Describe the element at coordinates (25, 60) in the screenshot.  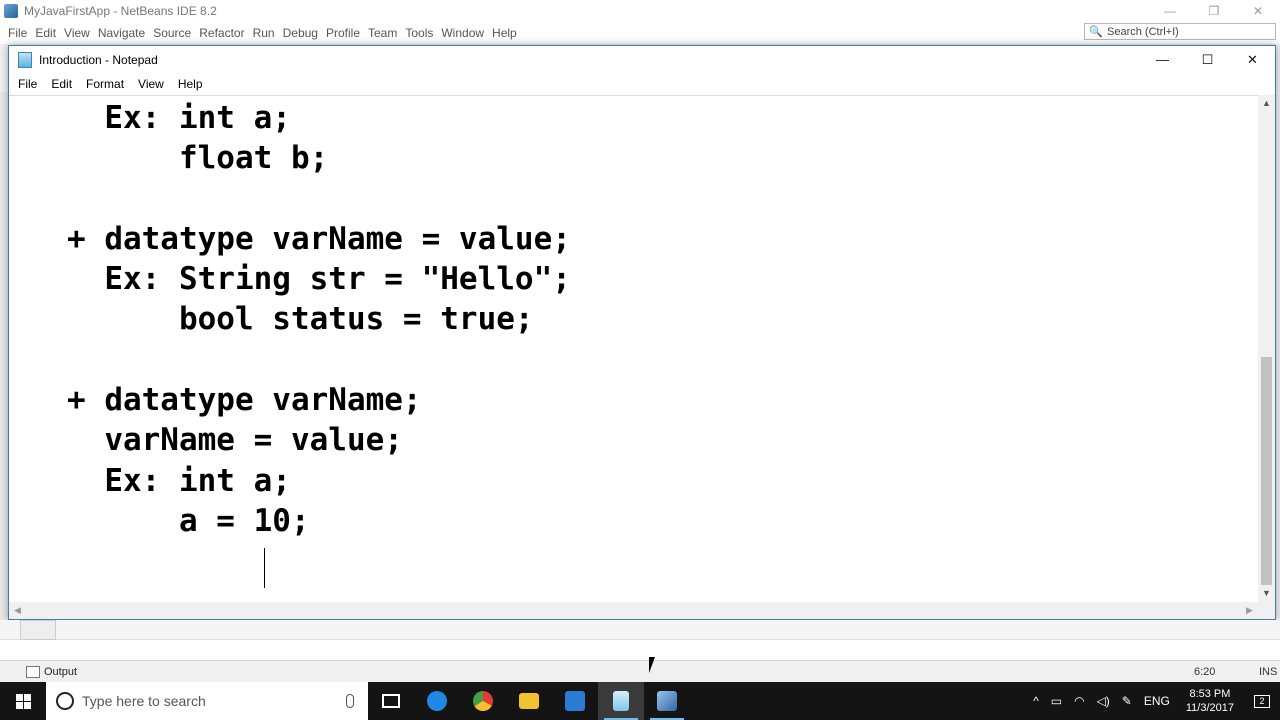
I see `notepad-app-icon` at that location.